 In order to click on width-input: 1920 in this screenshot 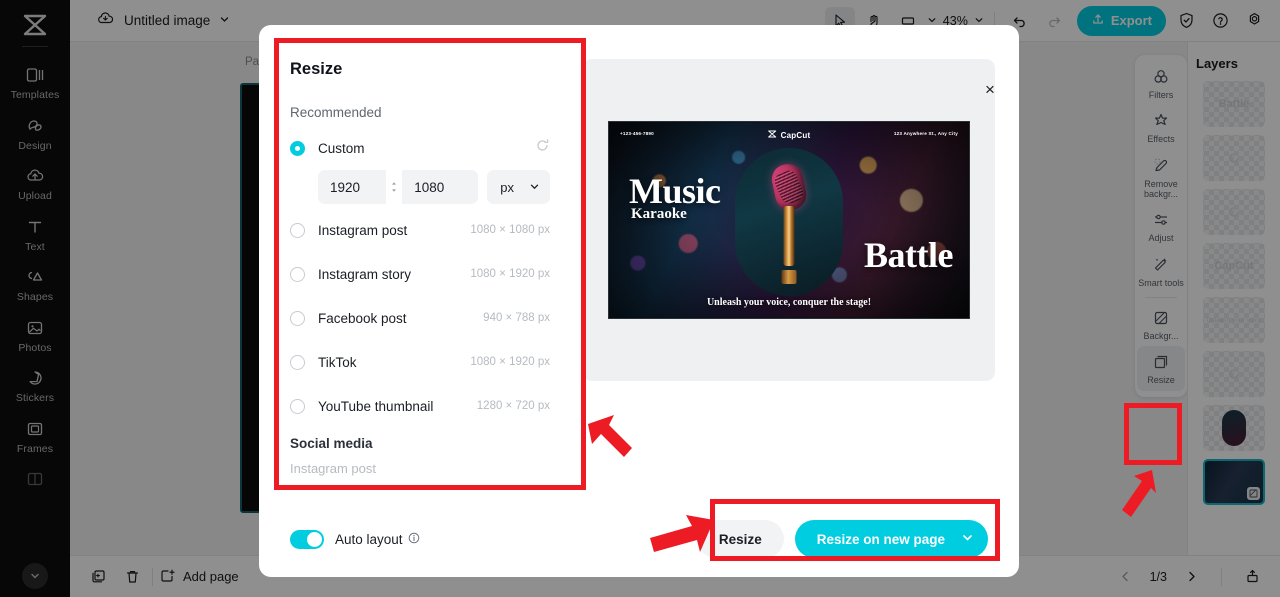, I will do `click(352, 187)`.